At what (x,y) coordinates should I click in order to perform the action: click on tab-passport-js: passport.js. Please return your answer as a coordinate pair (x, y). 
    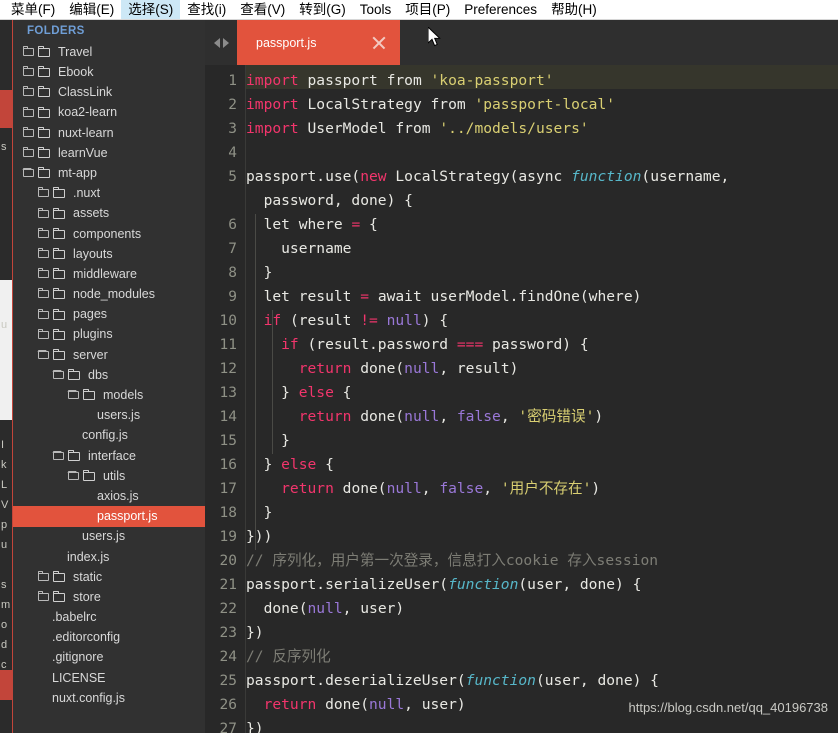
    Looking at the image, I should click on (318, 42).